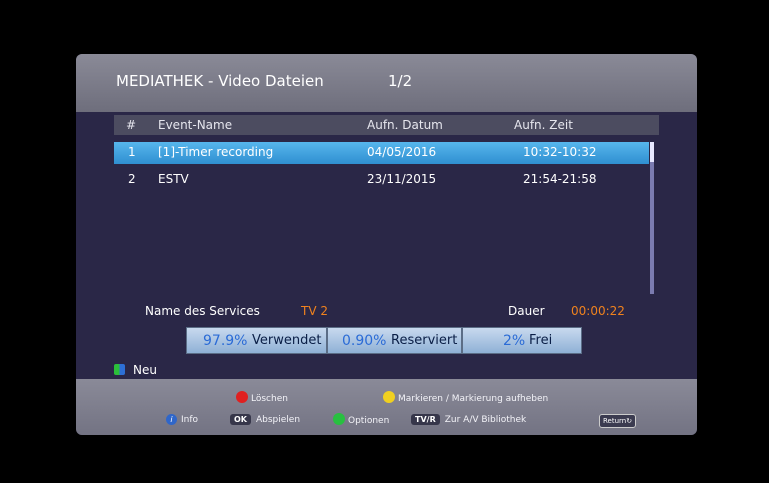 This screenshot has width=769, height=483. Describe the element at coordinates (560, 179) in the screenshot. I see `row-time: 21:54-21:58` at that location.